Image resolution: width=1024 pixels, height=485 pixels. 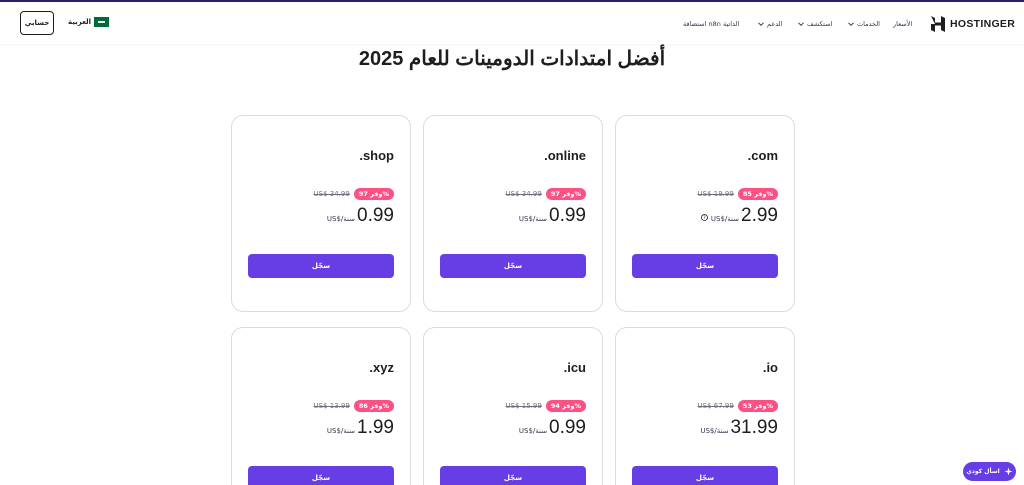 What do you see at coordinates (1008, 471) in the screenshot?
I see `sparkle-icon` at bounding box center [1008, 471].